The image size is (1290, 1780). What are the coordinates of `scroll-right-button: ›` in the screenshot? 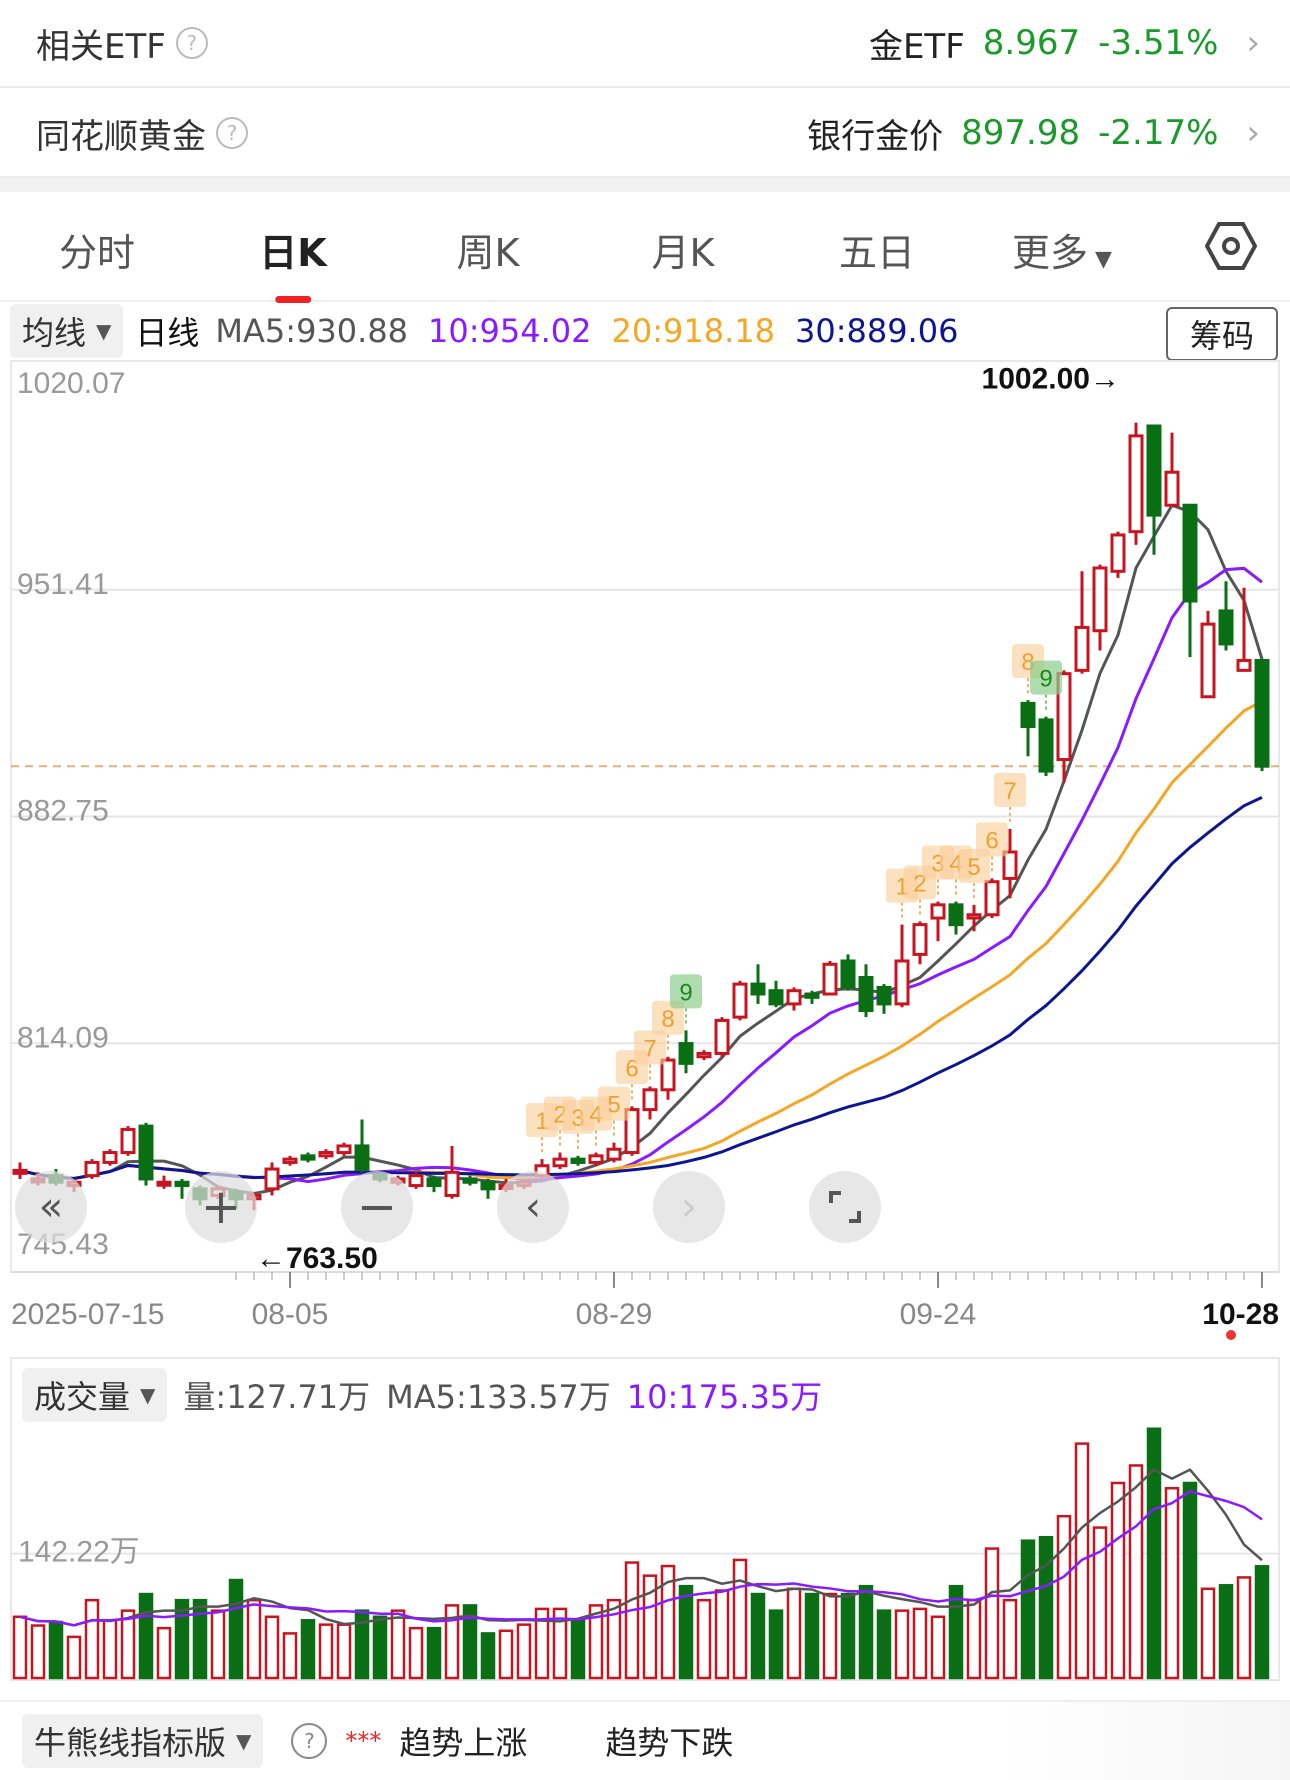 It's located at (689, 1207).